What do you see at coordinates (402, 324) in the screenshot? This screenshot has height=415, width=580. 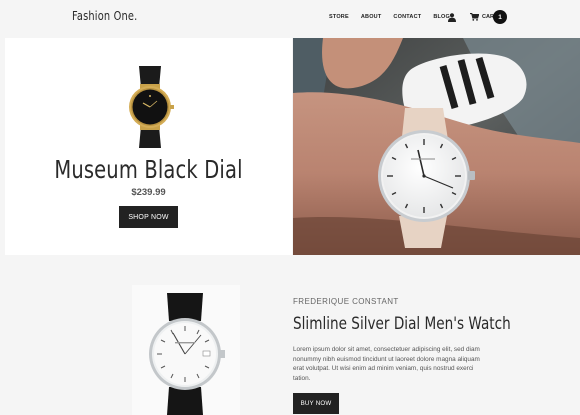 I see `product-title: Slimline Silver Dial Men's Watch` at bounding box center [402, 324].